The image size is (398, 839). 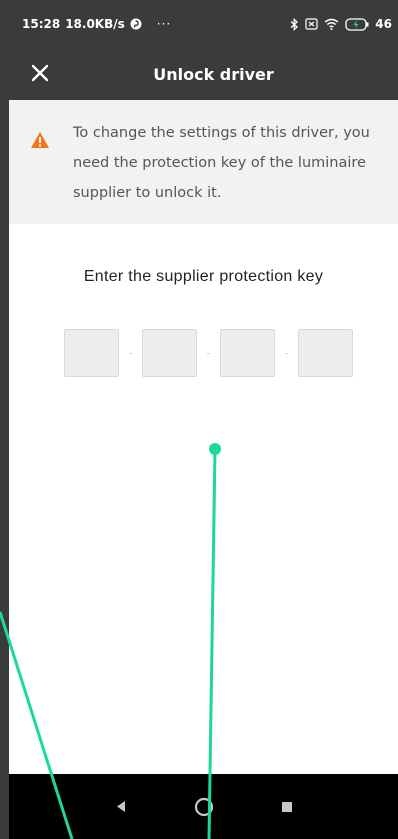 I want to click on app-bar: Unlock driver, so click(x=203, y=74).